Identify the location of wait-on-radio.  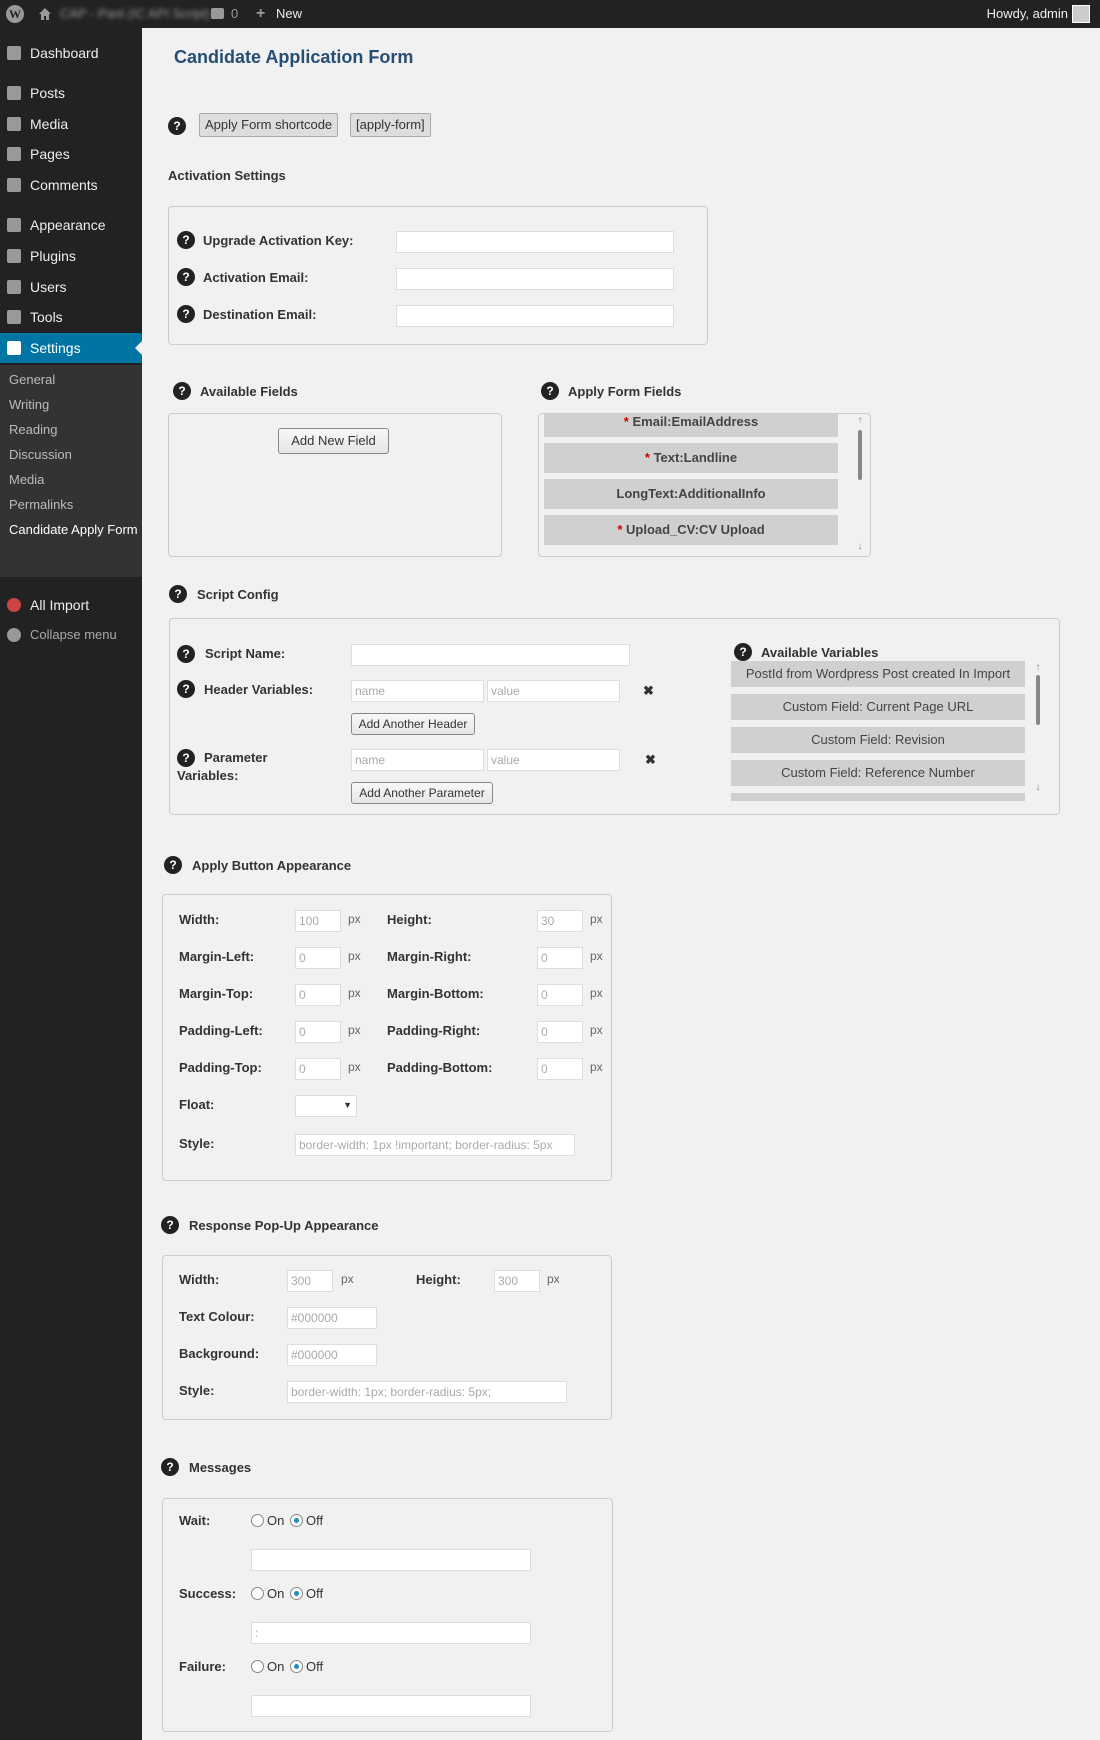
(257, 1520).